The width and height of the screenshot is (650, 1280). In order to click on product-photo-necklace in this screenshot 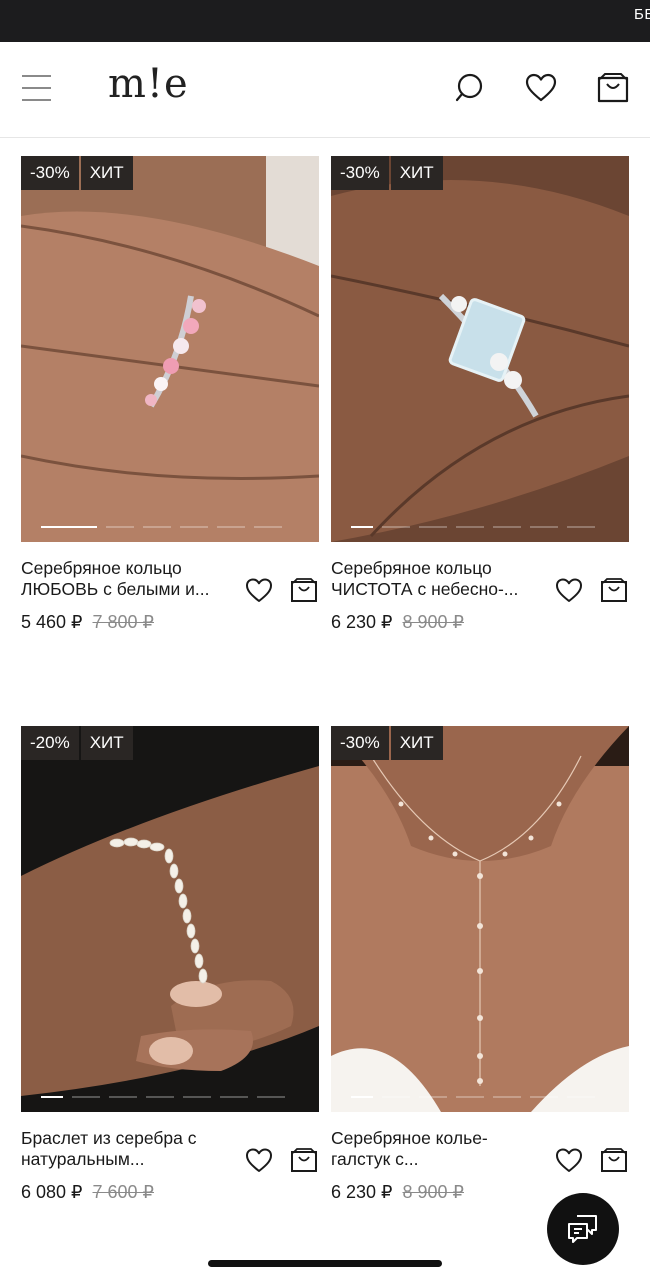, I will do `click(480, 919)`.